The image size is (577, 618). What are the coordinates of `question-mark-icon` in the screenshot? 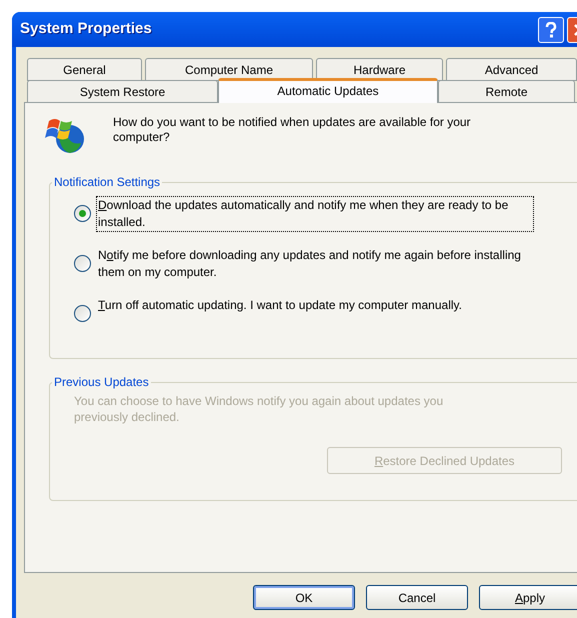 It's located at (551, 30).